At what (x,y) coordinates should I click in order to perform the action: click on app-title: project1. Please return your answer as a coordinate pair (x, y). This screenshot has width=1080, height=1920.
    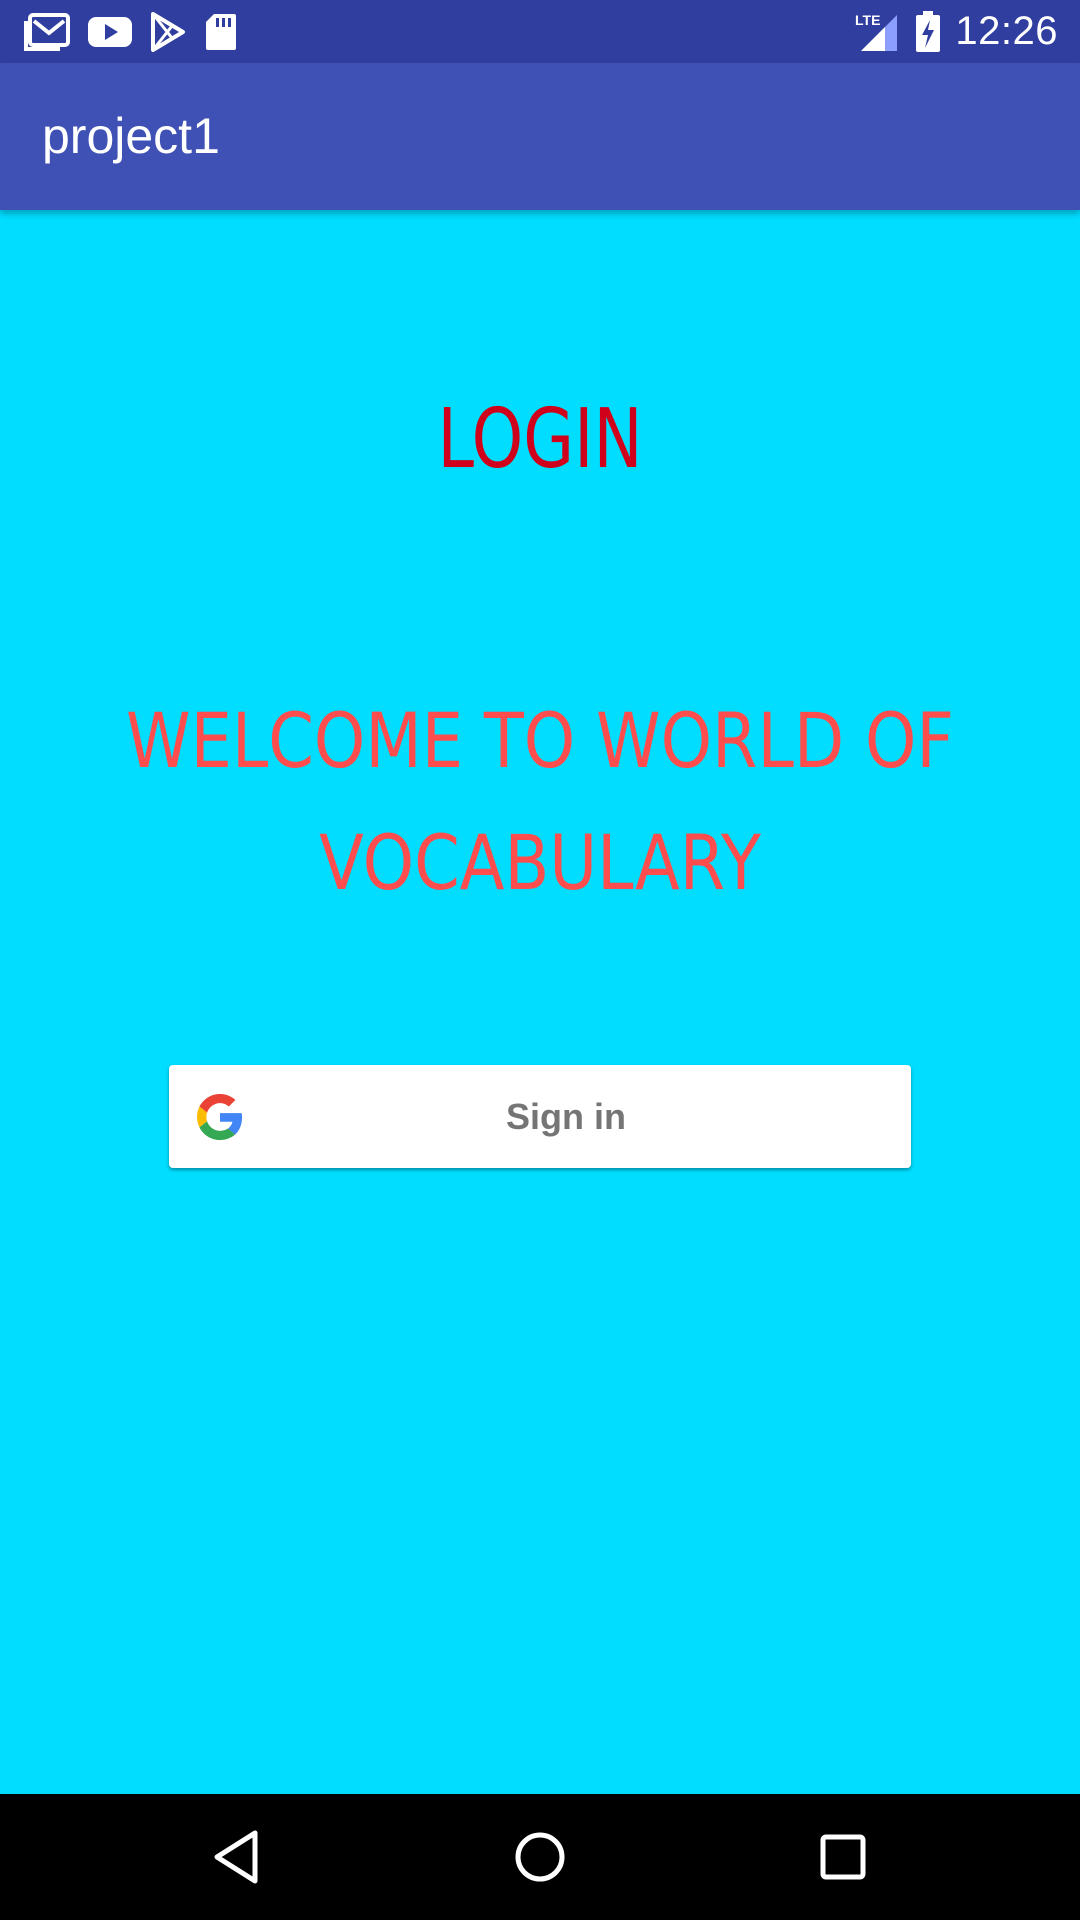
    Looking at the image, I should click on (131, 136).